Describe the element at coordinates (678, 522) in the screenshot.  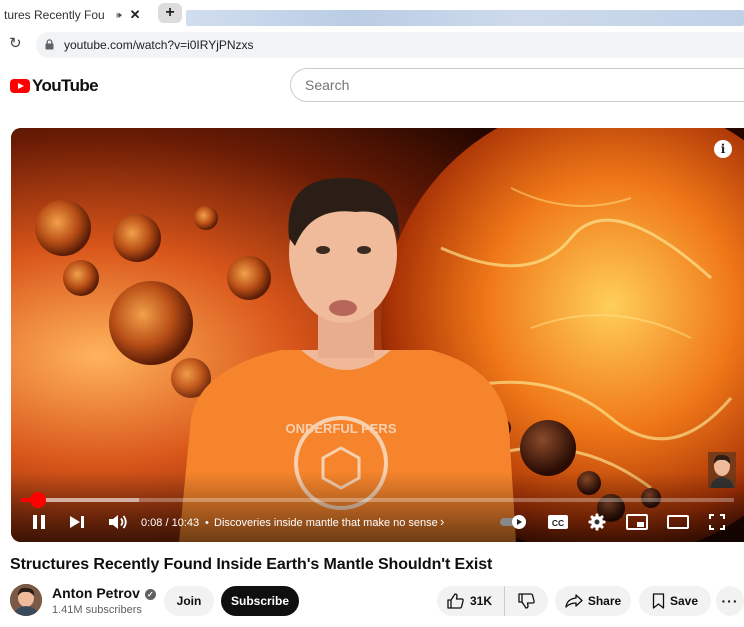
I see `theater-icon` at that location.